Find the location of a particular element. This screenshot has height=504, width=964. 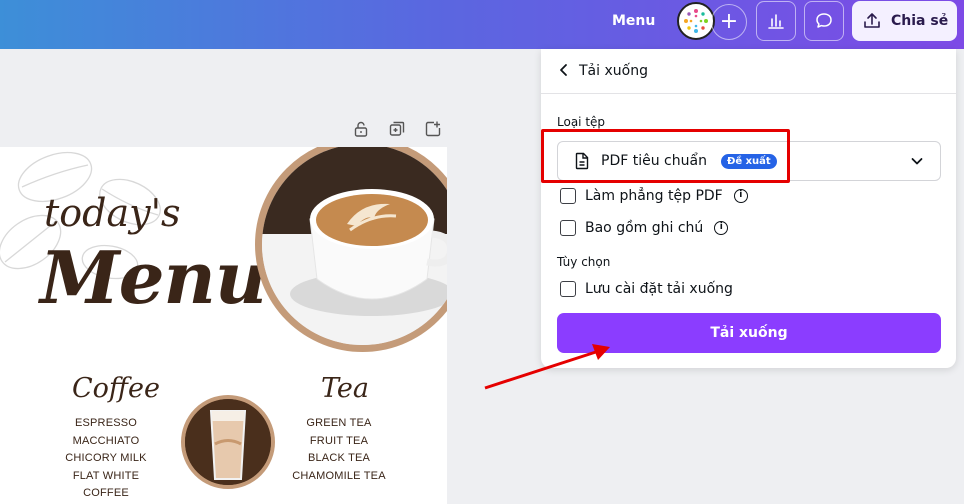

insights-button is located at coordinates (776, 21).